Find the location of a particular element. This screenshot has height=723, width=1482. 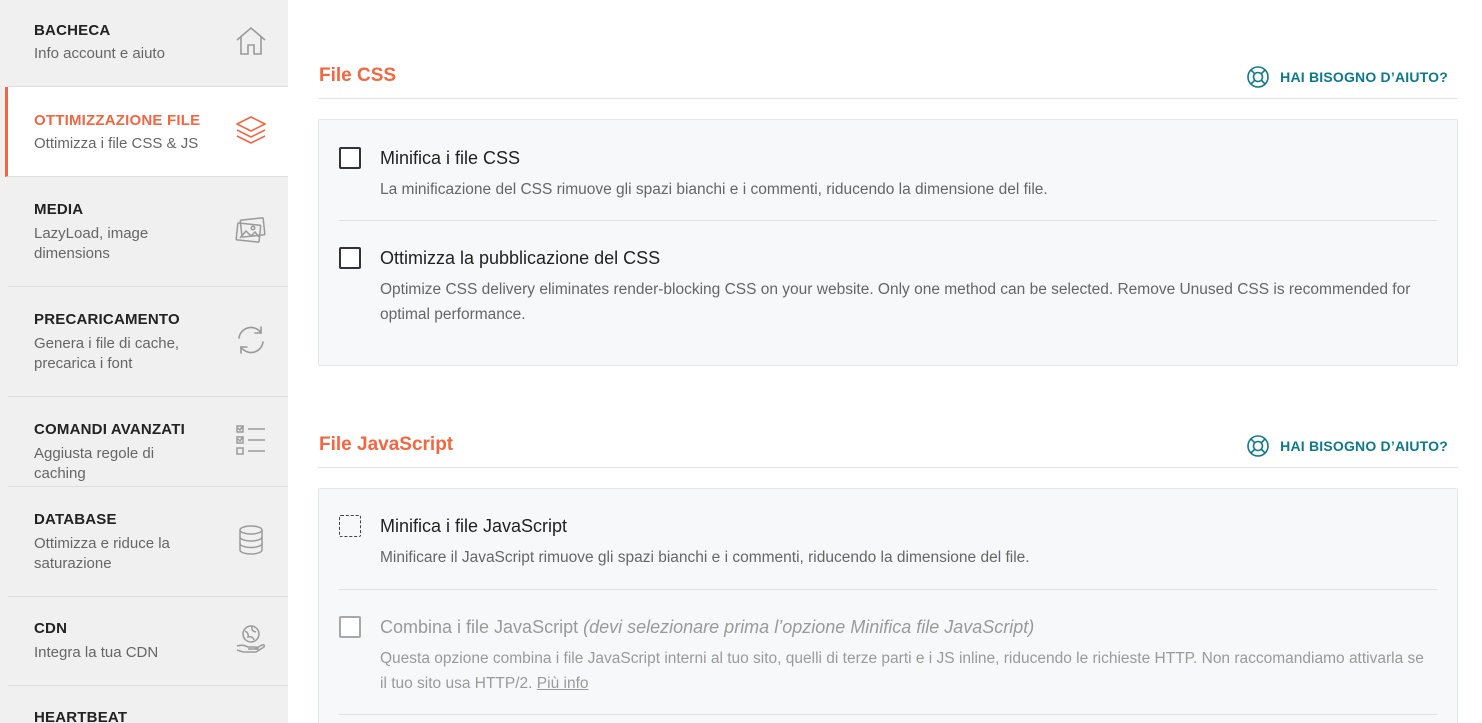

sidebar-item-title: CDN is located at coordinates (51, 628).